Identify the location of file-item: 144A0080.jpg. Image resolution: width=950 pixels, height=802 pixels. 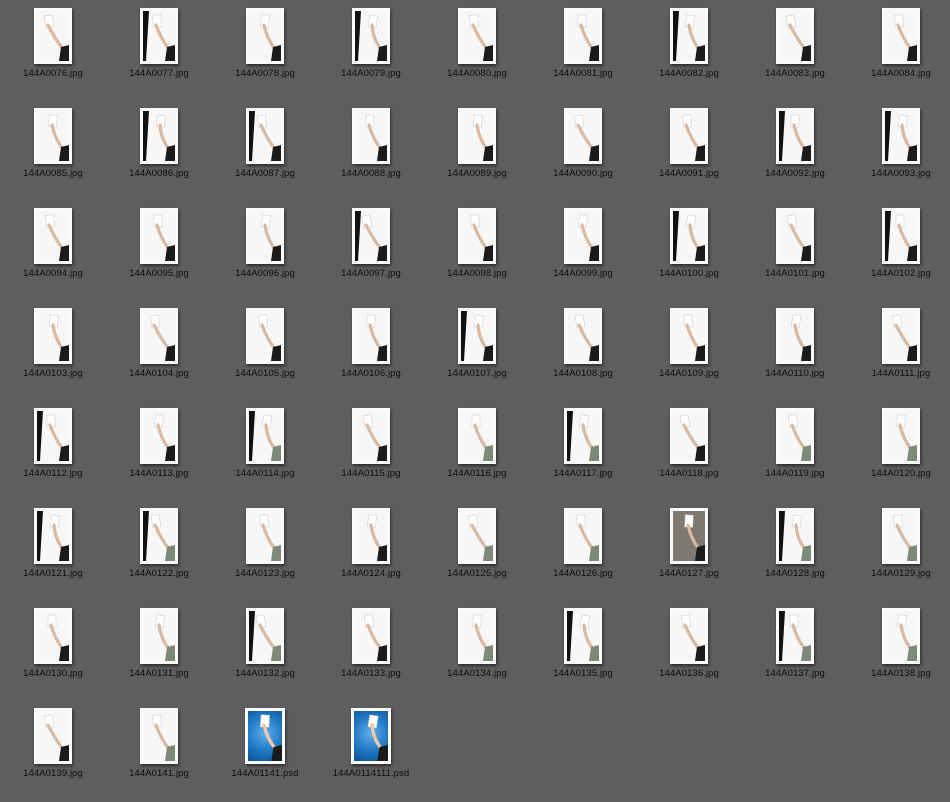
(477, 52).